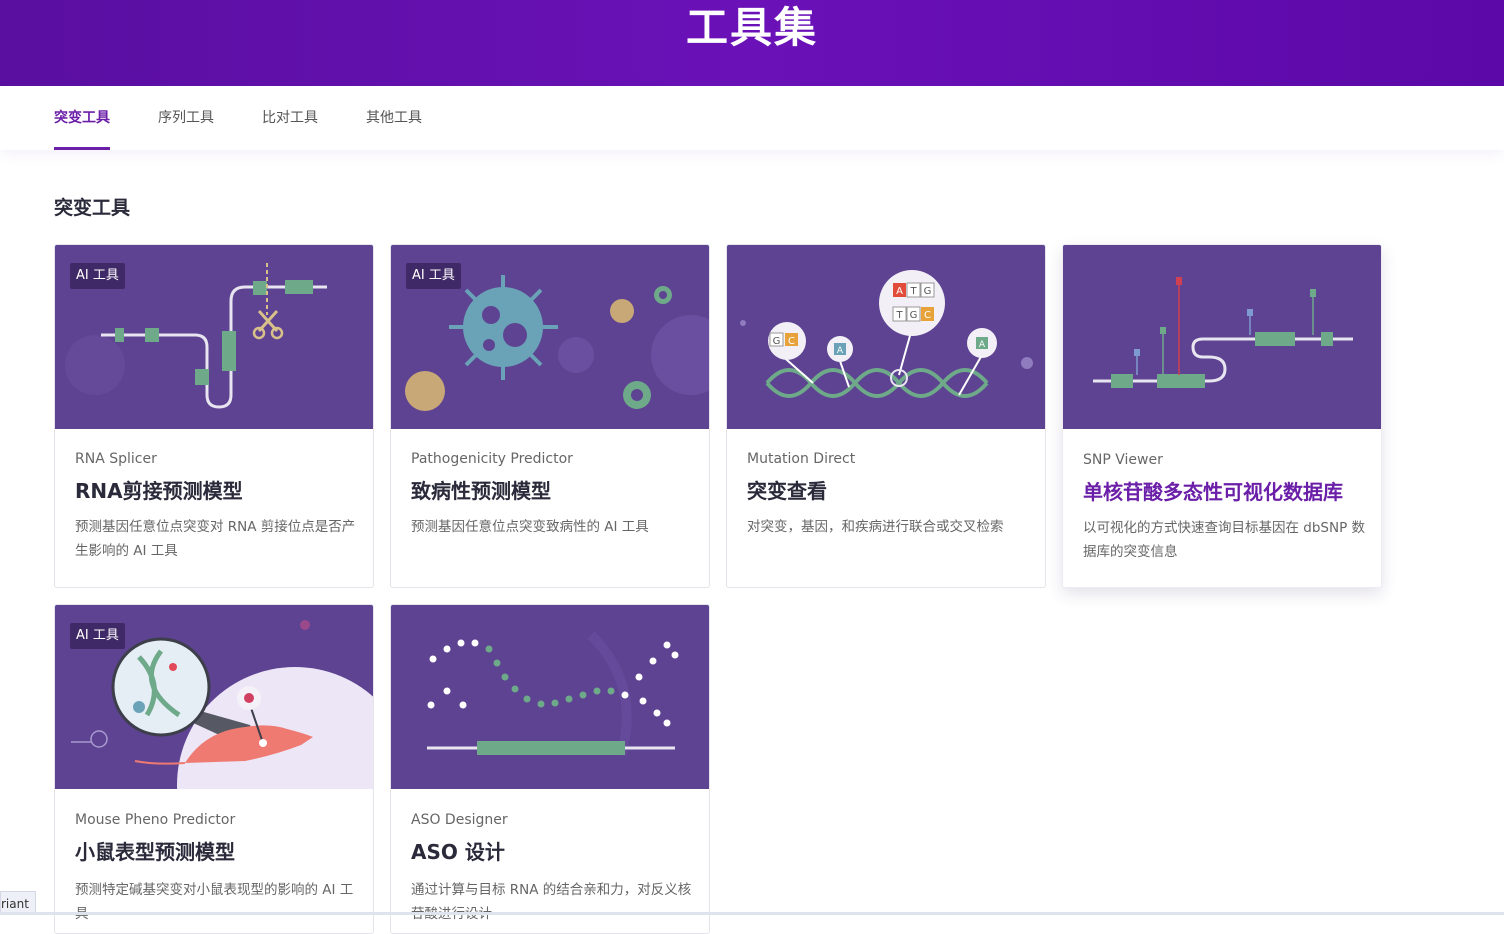 The height and width of the screenshot is (934, 1504). I want to click on tab-sequence-tools: 序列工具, so click(186, 118).